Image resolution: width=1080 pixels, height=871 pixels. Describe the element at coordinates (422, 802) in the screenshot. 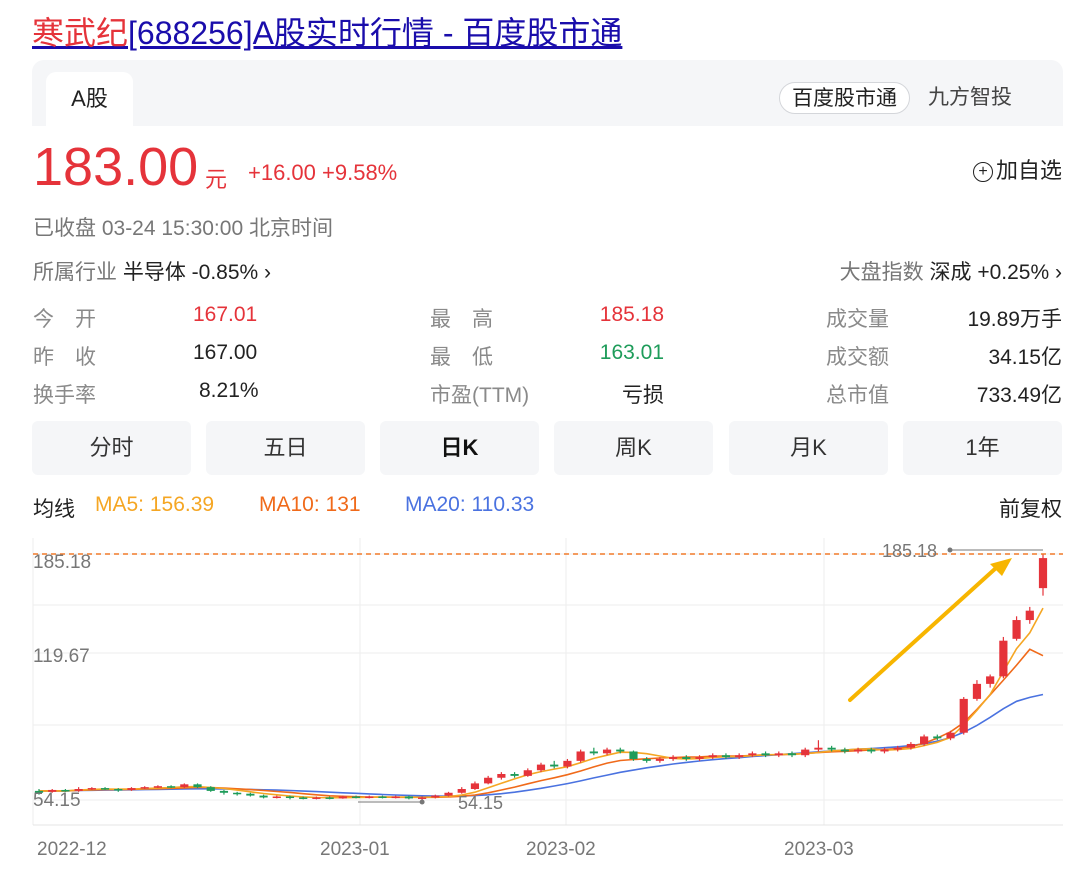

I see `min-leader-dot` at that location.